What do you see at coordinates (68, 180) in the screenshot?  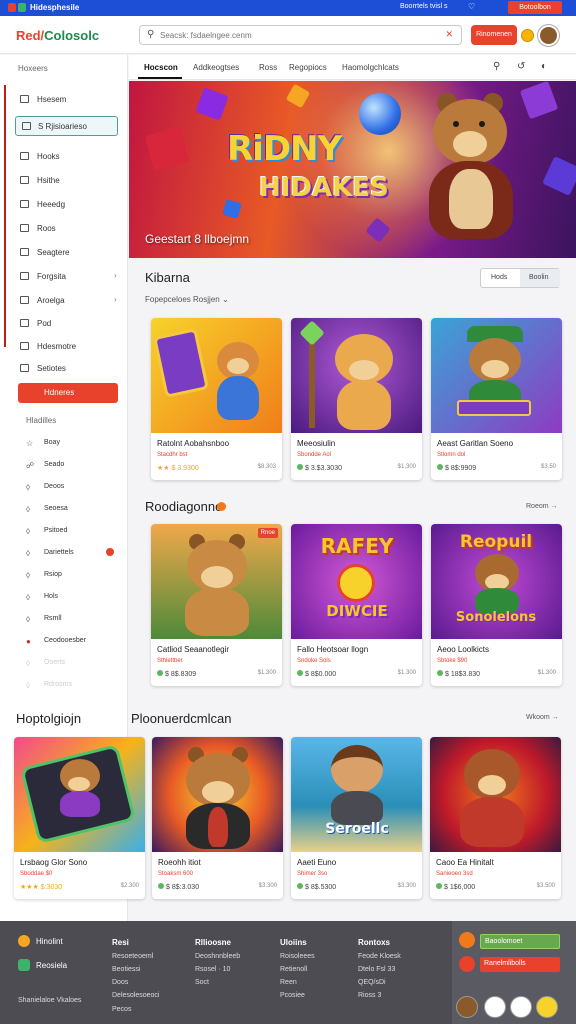 I see `sidebar-item-documents: Hsithe` at bounding box center [68, 180].